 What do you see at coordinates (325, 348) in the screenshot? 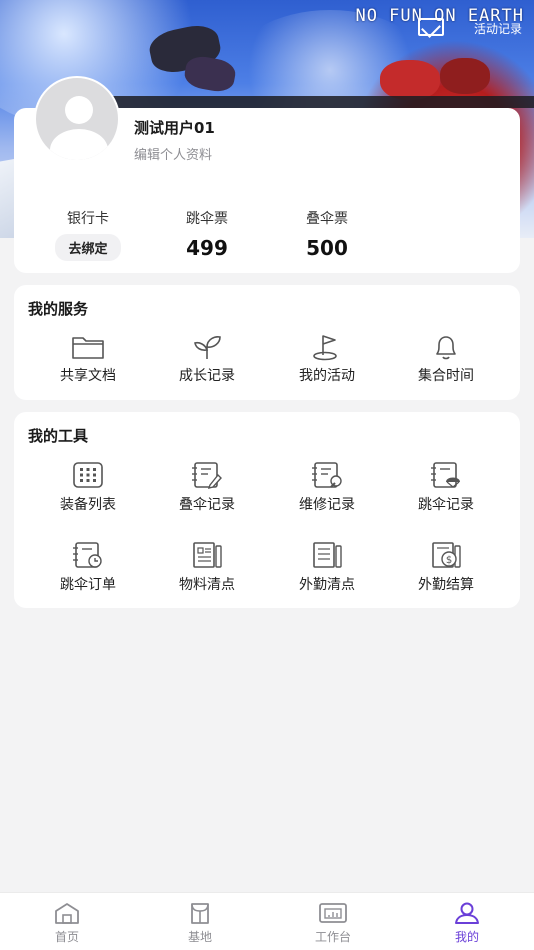
I see `flag-icon` at bounding box center [325, 348].